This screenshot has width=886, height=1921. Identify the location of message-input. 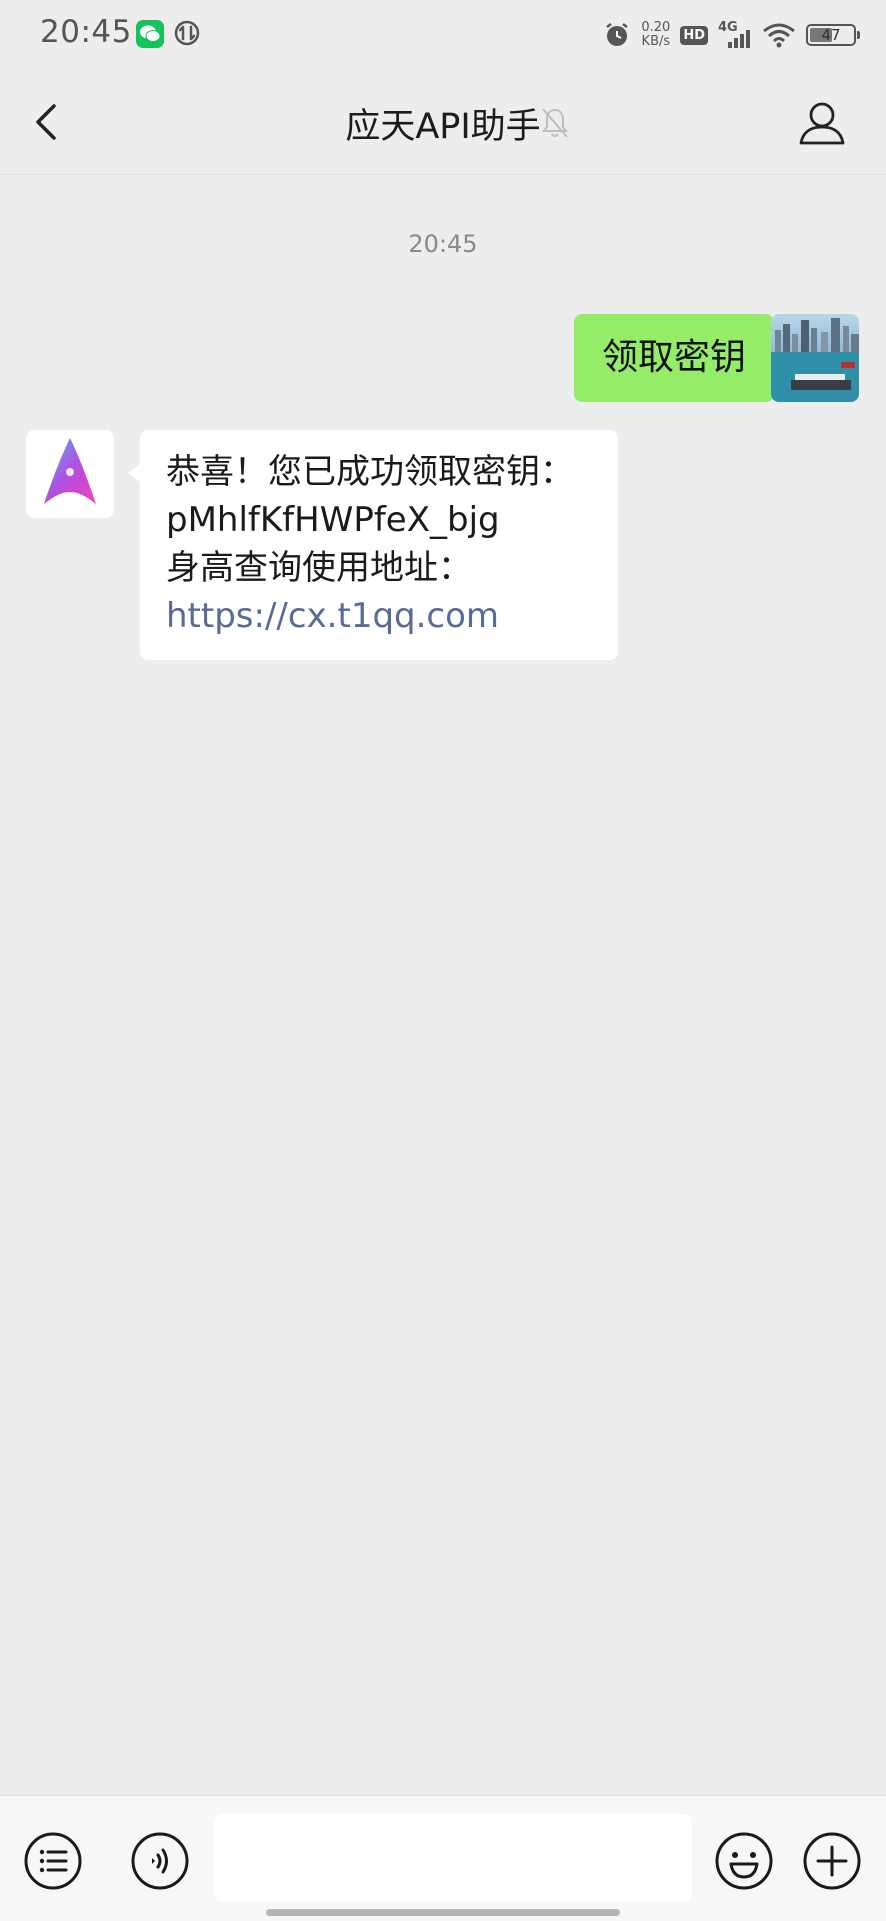
(453, 1858).